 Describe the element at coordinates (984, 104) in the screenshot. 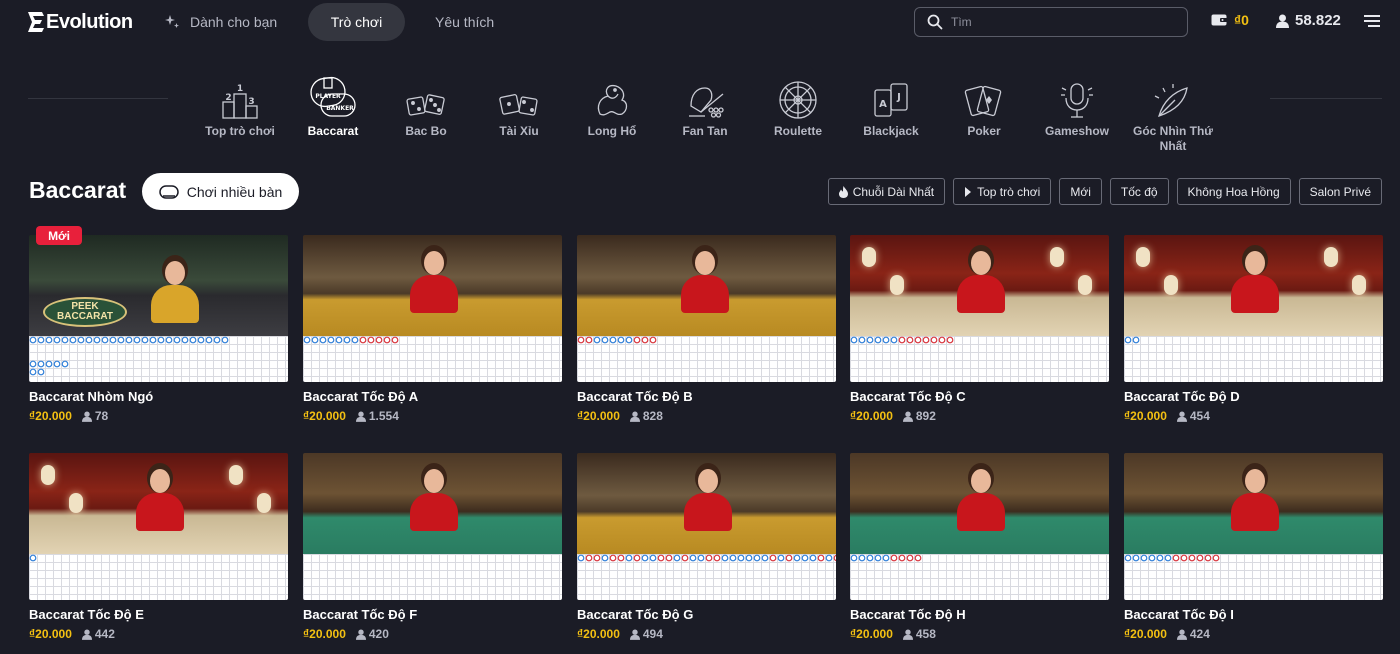

I see `category-poker: Poker` at that location.